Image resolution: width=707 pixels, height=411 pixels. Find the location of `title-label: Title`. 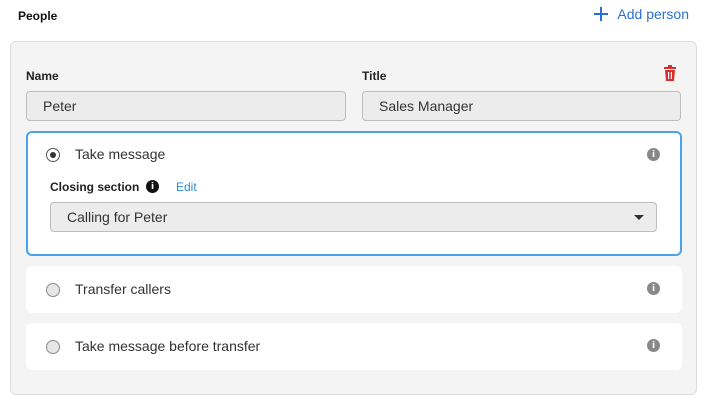

title-label: Title is located at coordinates (374, 76).